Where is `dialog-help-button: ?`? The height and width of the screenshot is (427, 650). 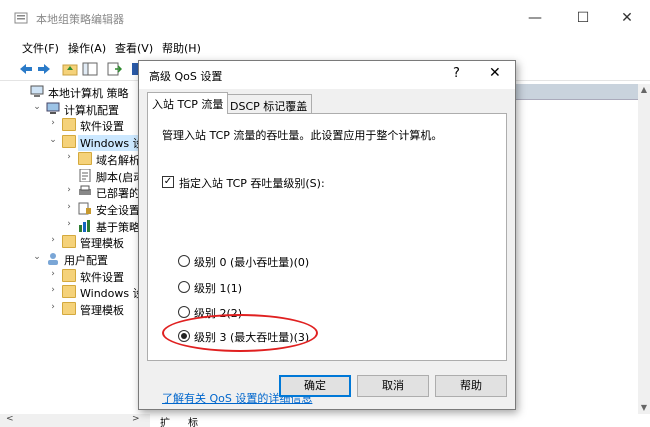 dialog-help-button: ? is located at coordinates (456, 73).